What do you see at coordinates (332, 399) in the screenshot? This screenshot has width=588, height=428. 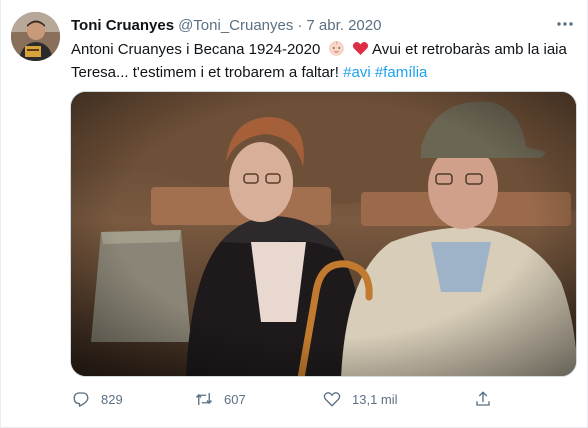 I see `heart-icon` at bounding box center [332, 399].